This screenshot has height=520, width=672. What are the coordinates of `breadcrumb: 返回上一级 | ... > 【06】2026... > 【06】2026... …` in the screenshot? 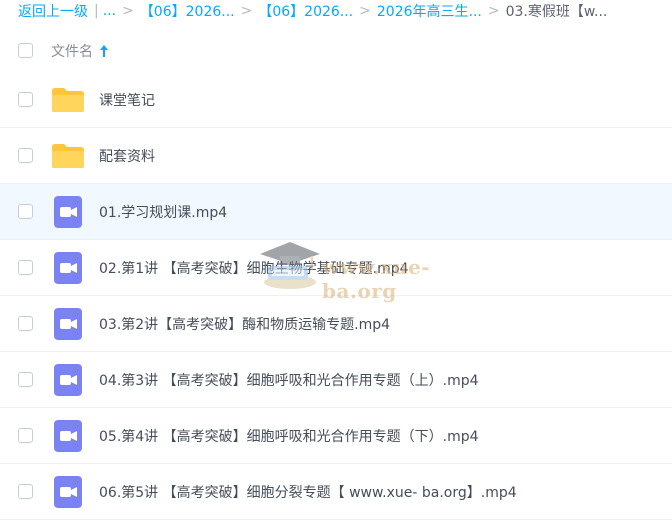 It's located at (343, 11).